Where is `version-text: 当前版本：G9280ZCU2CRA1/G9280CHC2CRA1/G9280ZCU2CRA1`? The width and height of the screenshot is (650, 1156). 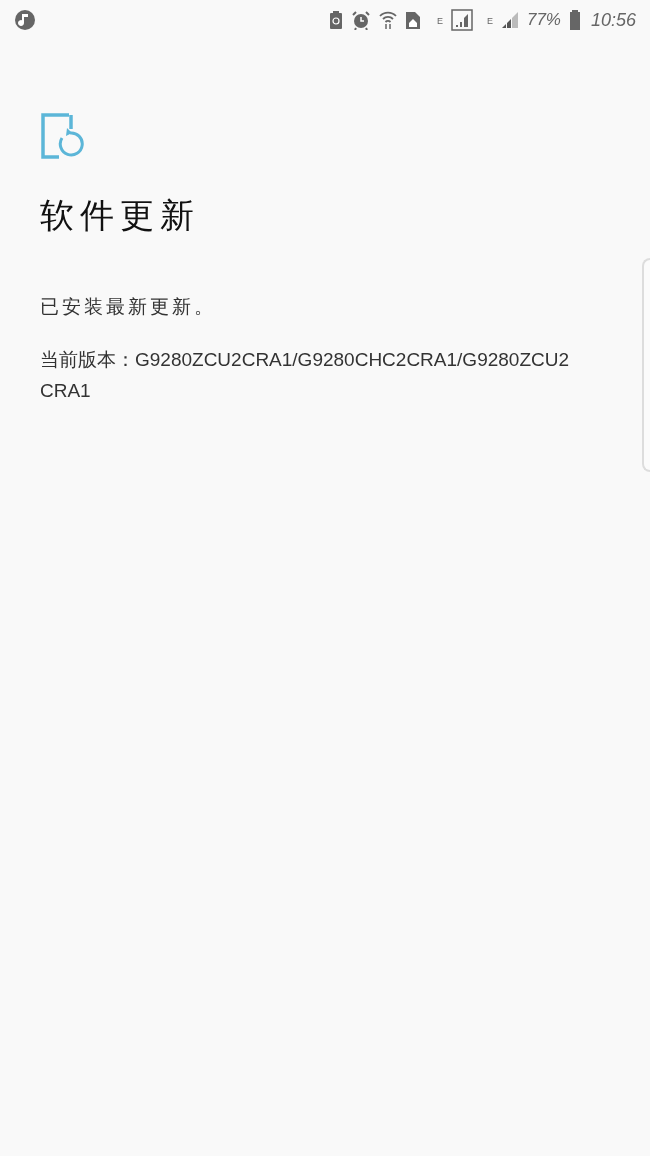
version-text: 当前版本：G9280ZCU2CRA1/G9280CHC2CRA1/G9280ZCU2CRA1 is located at coordinates (305, 375).